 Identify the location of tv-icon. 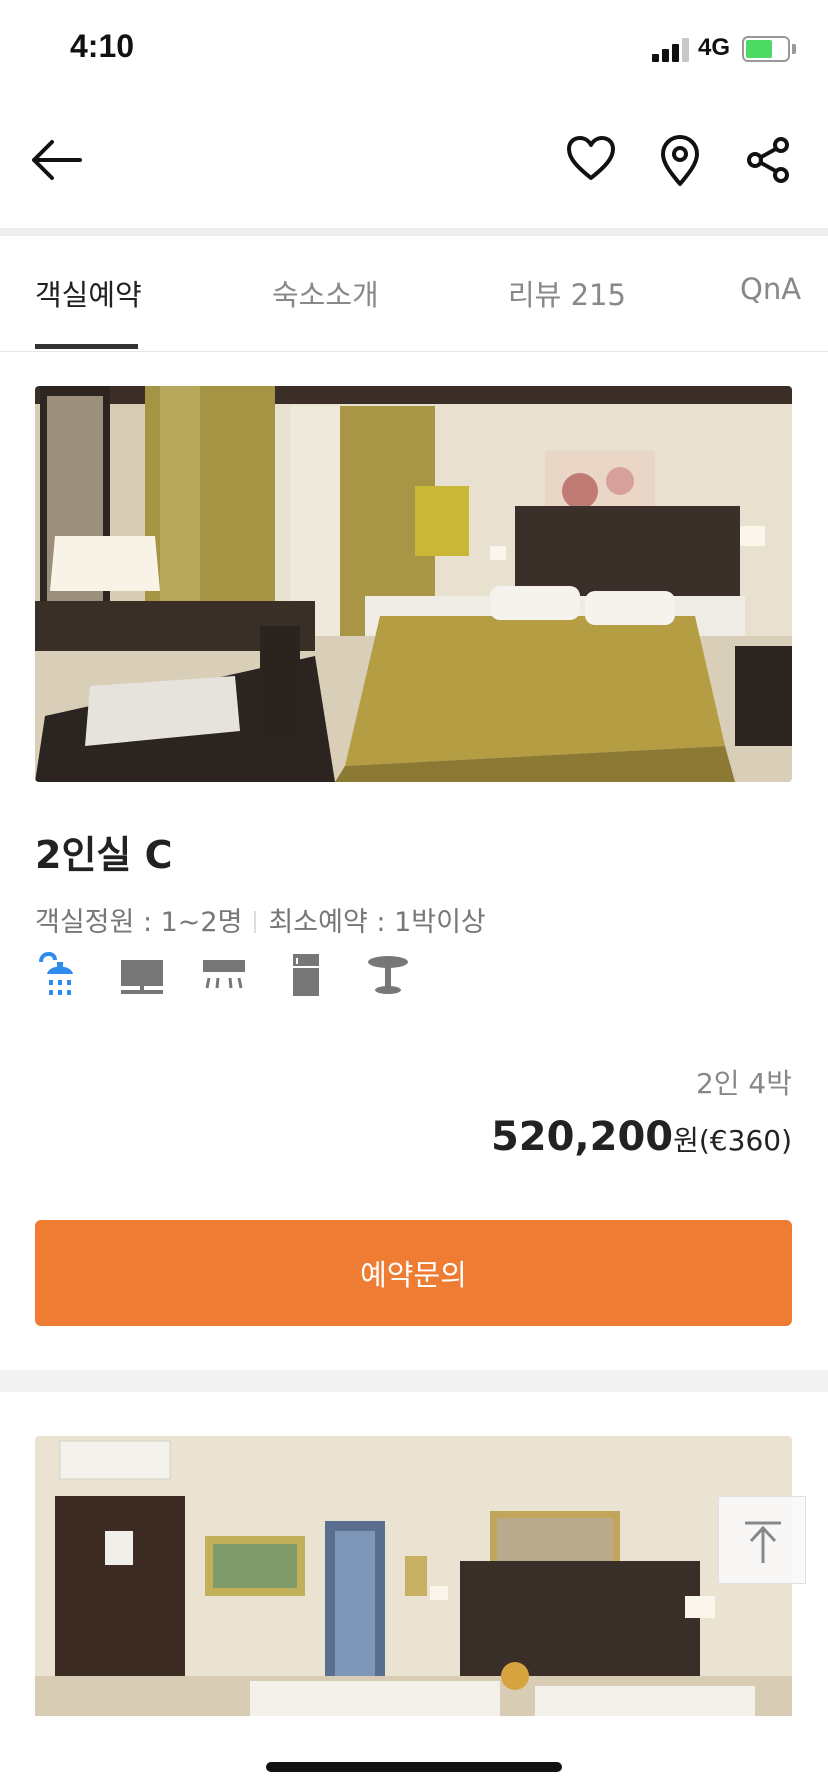
(142, 977).